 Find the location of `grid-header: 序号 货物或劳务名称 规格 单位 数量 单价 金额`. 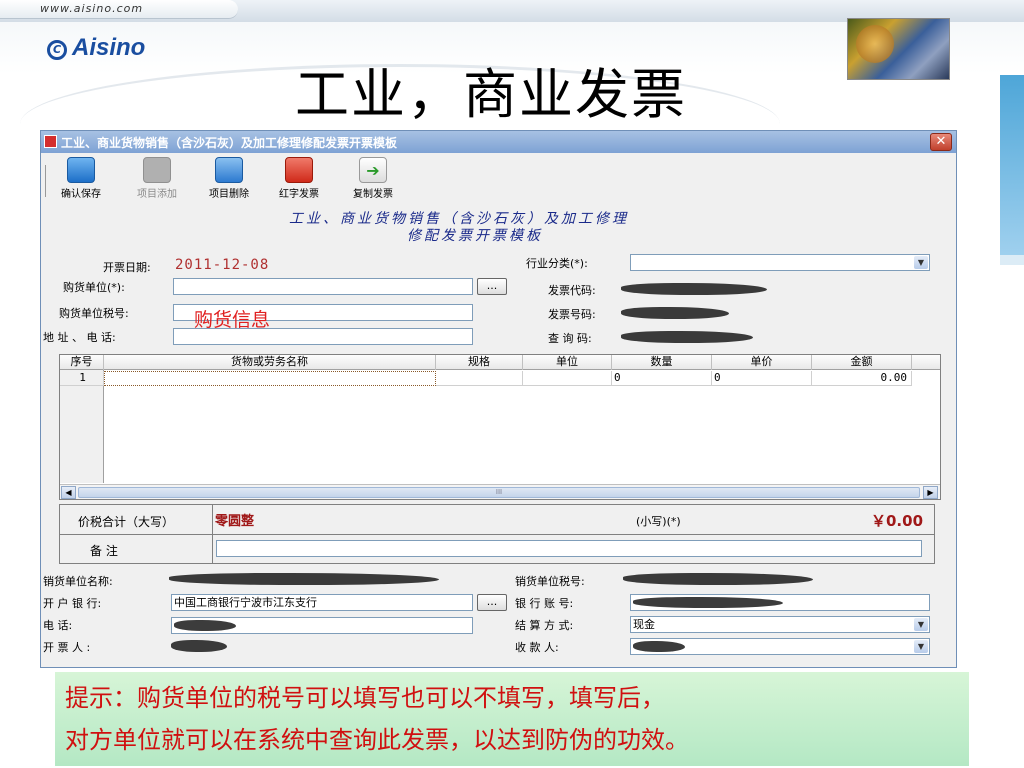

grid-header: 序号 货物或劳务名称 规格 单位 数量 单价 金额 is located at coordinates (500, 362).